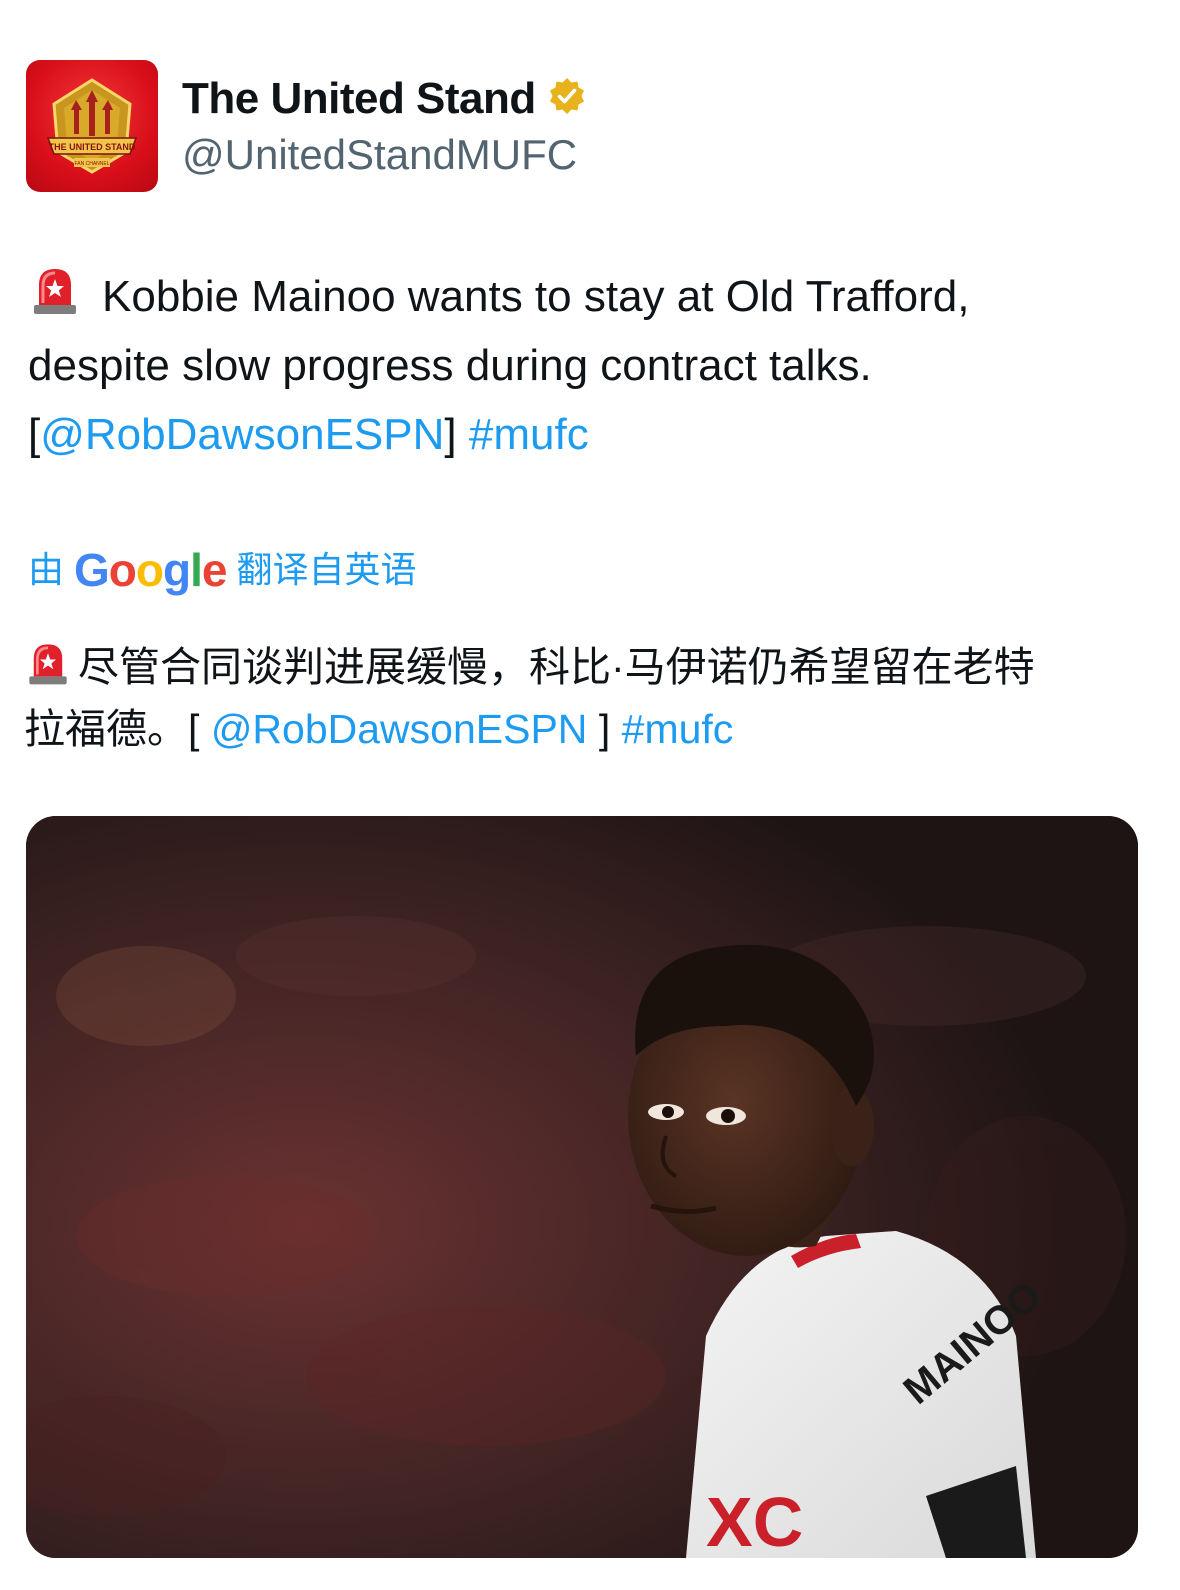  I want to click on avatar: THE UNITED STAND FAN CHANNEL, so click(92, 126).